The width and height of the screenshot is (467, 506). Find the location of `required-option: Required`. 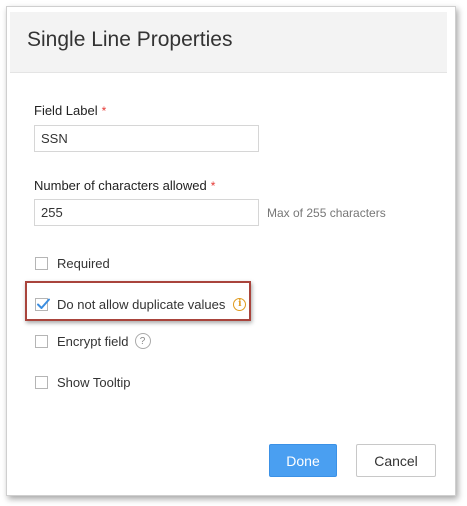

required-option: Required is located at coordinates (72, 263).